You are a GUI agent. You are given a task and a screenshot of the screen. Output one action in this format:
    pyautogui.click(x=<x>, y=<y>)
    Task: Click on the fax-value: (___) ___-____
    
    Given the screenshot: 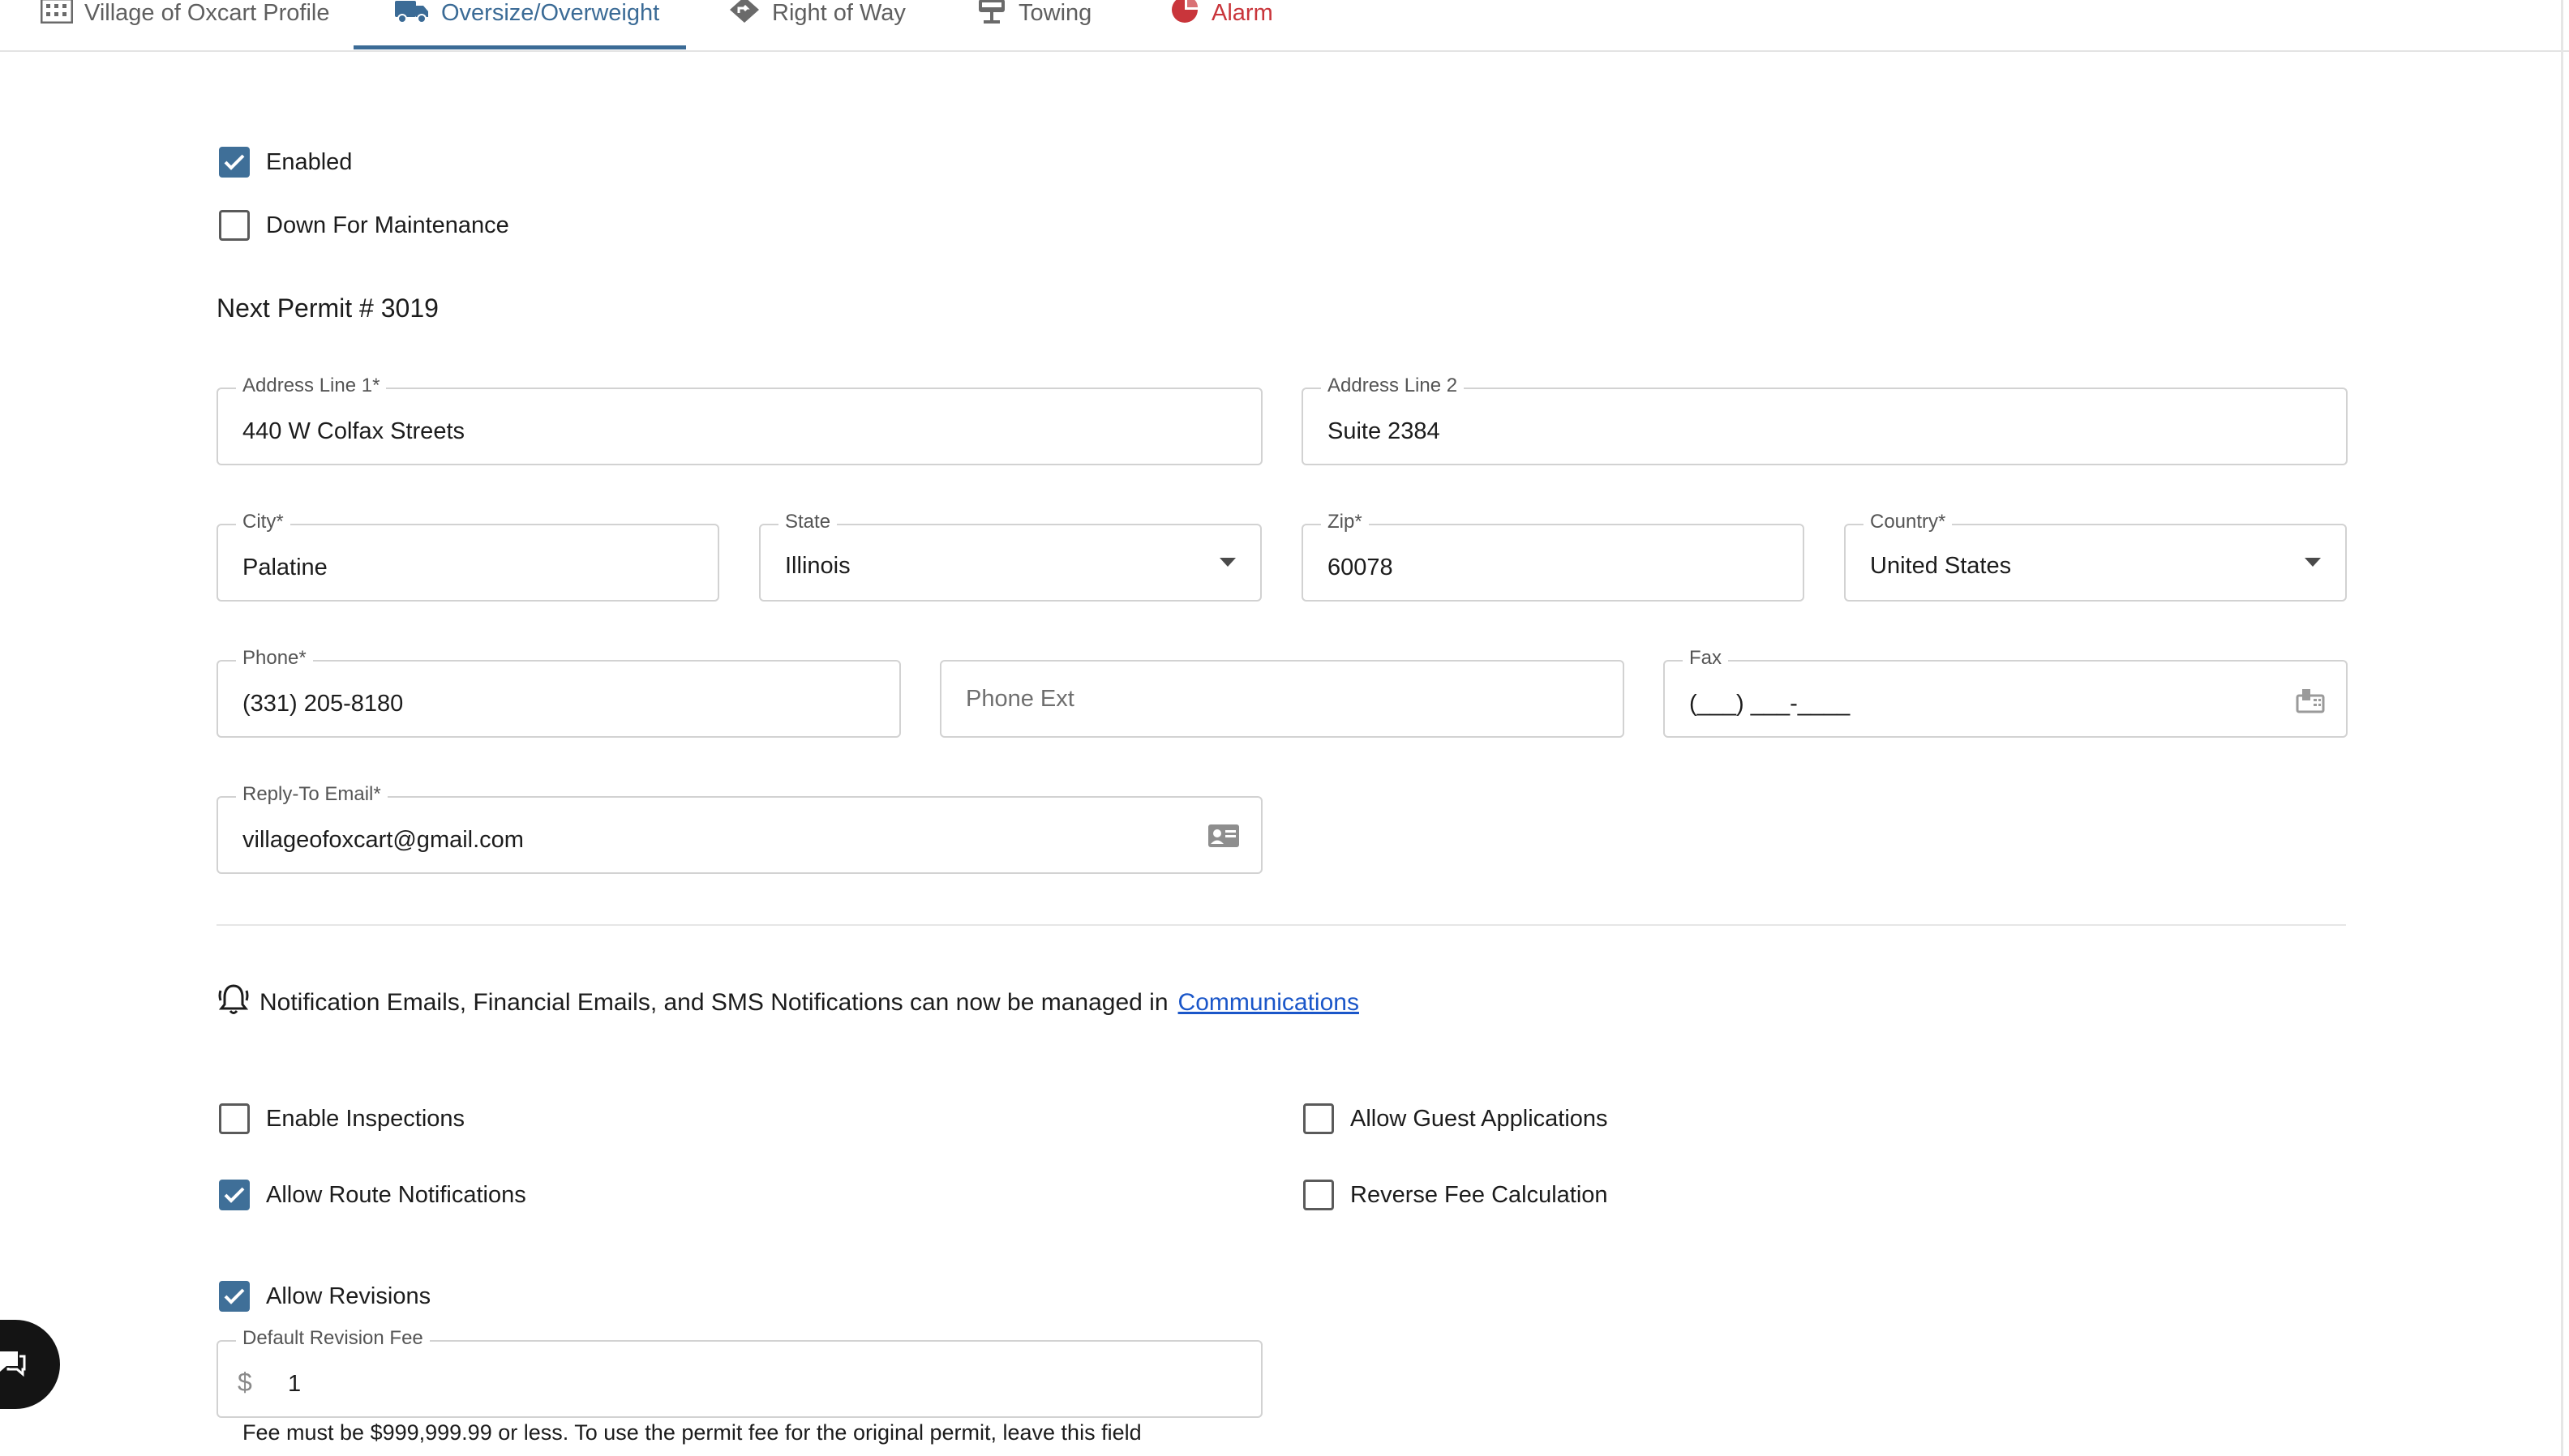 What is the action you would take?
    pyautogui.click(x=1770, y=704)
    